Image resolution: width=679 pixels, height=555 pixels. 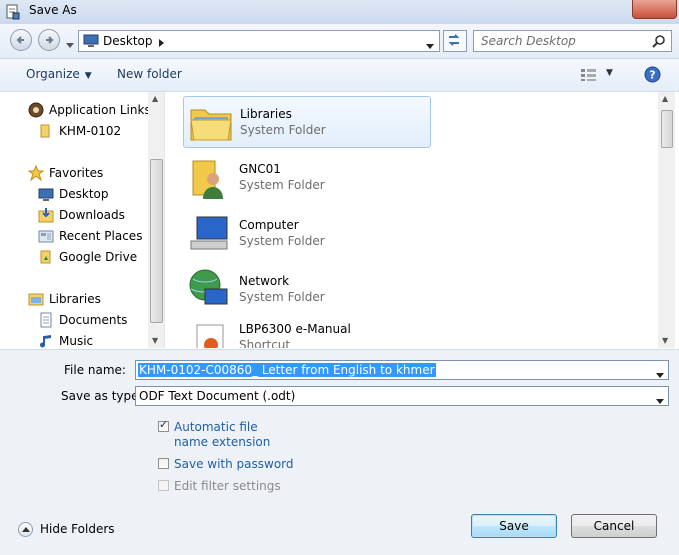 I want to click on back-button, so click(x=21, y=40).